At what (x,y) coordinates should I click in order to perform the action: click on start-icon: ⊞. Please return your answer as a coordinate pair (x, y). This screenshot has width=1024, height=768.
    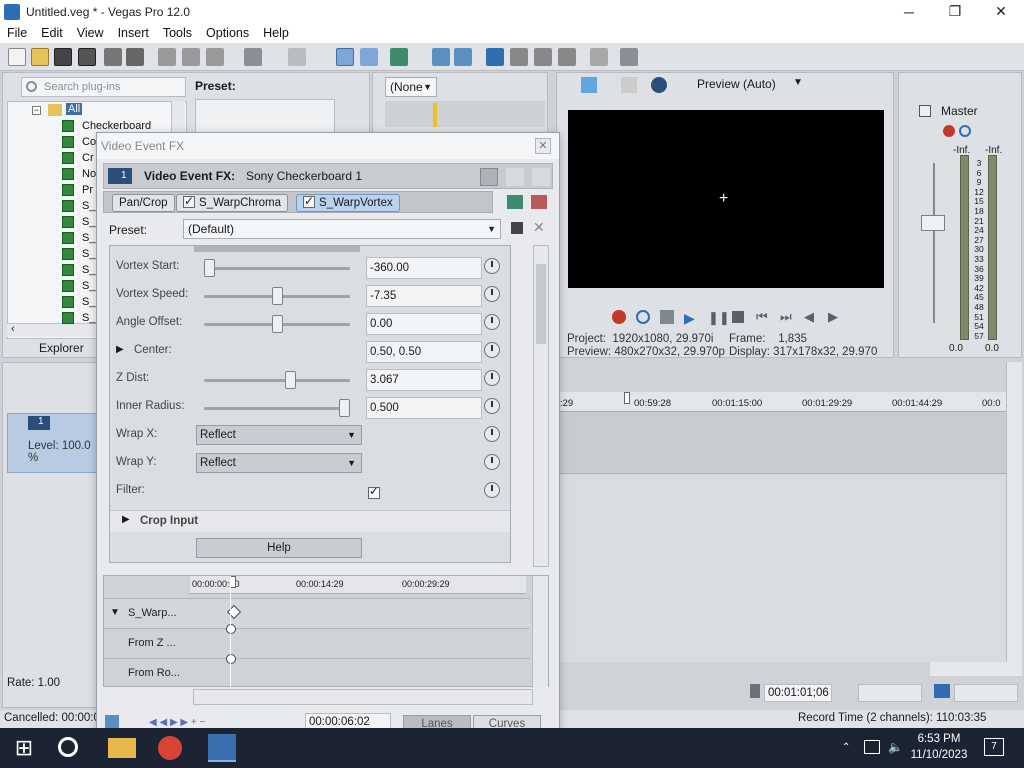
    Looking at the image, I should click on (24, 748).